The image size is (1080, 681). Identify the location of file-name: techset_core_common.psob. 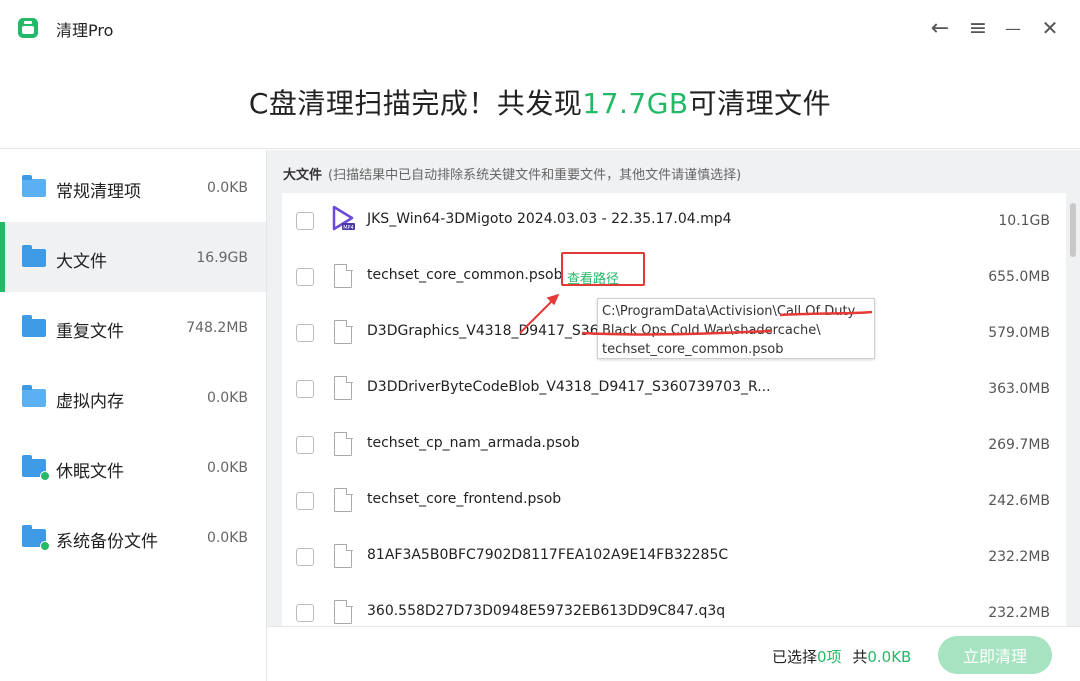
(465, 275).